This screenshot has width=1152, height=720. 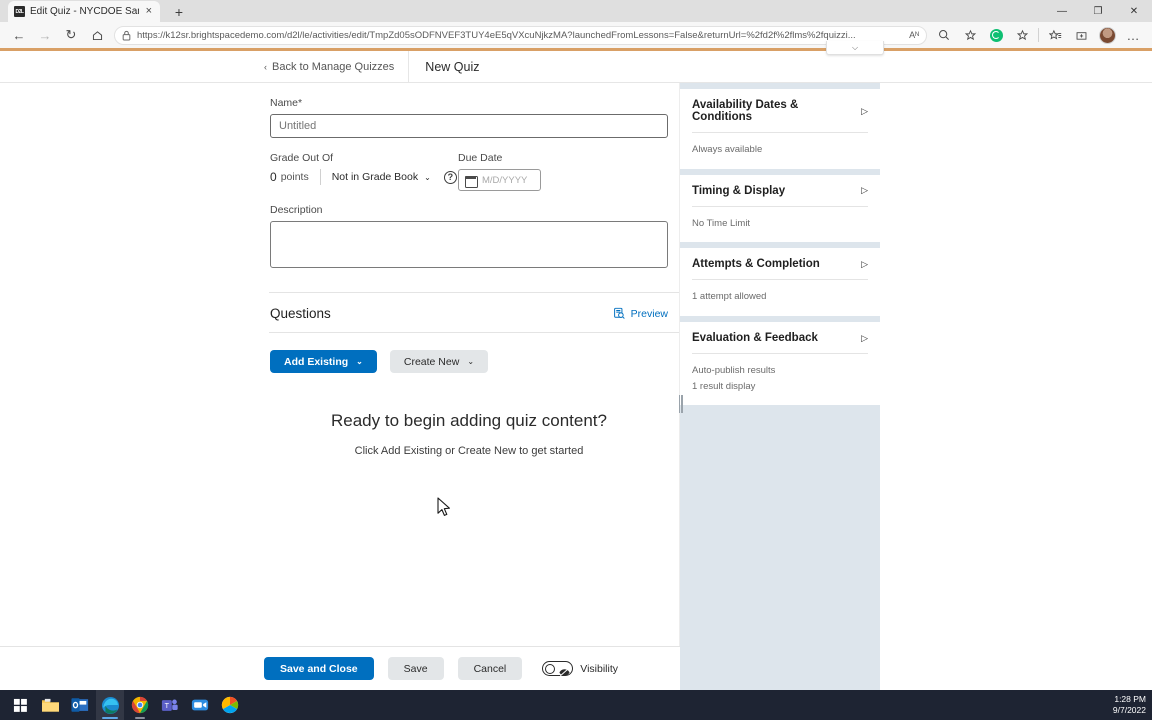 What do you see at coordinates (323, 361) in the screenshot?
I see `add-existing-button: Add Existing ⌄` at bounding box center [323, 361].